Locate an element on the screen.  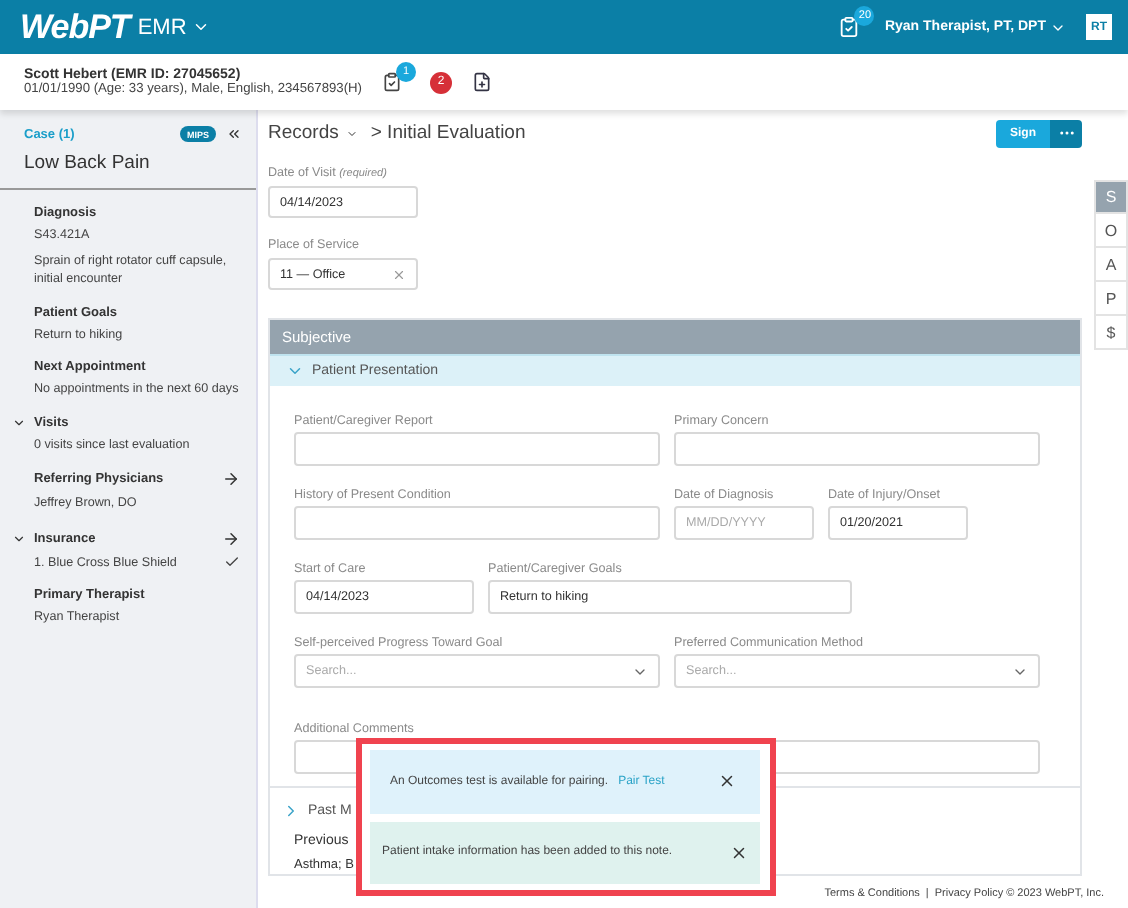
breadcrumb-current: > Initial Evaluation is located at coordinates (448, 133).